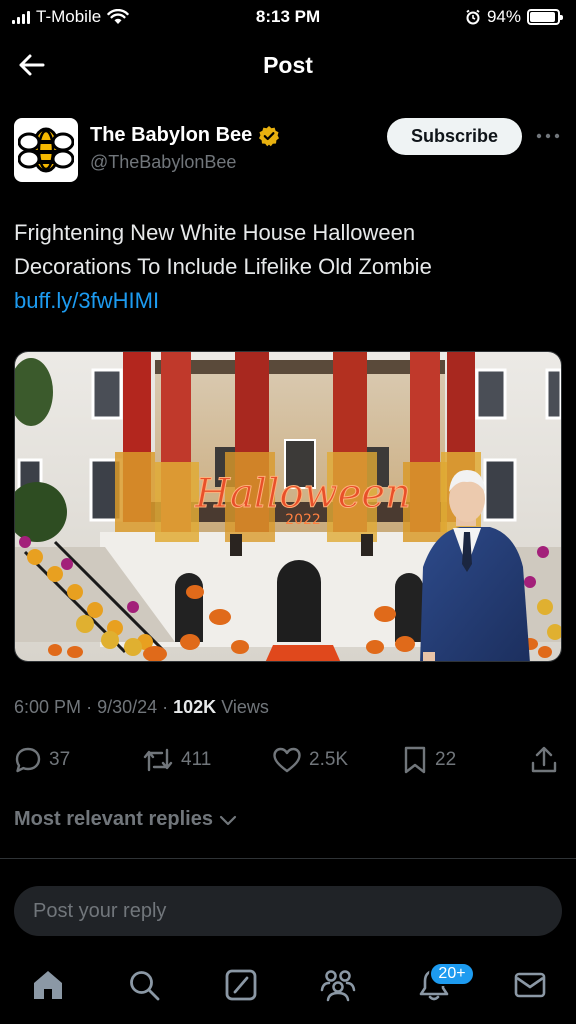 The width and height of the screenshot is (576, 1024). Describe the element at coordinates (288, 301) in the screenshot. I see `post-link: buff.ly/3fwHIMI` at that location.